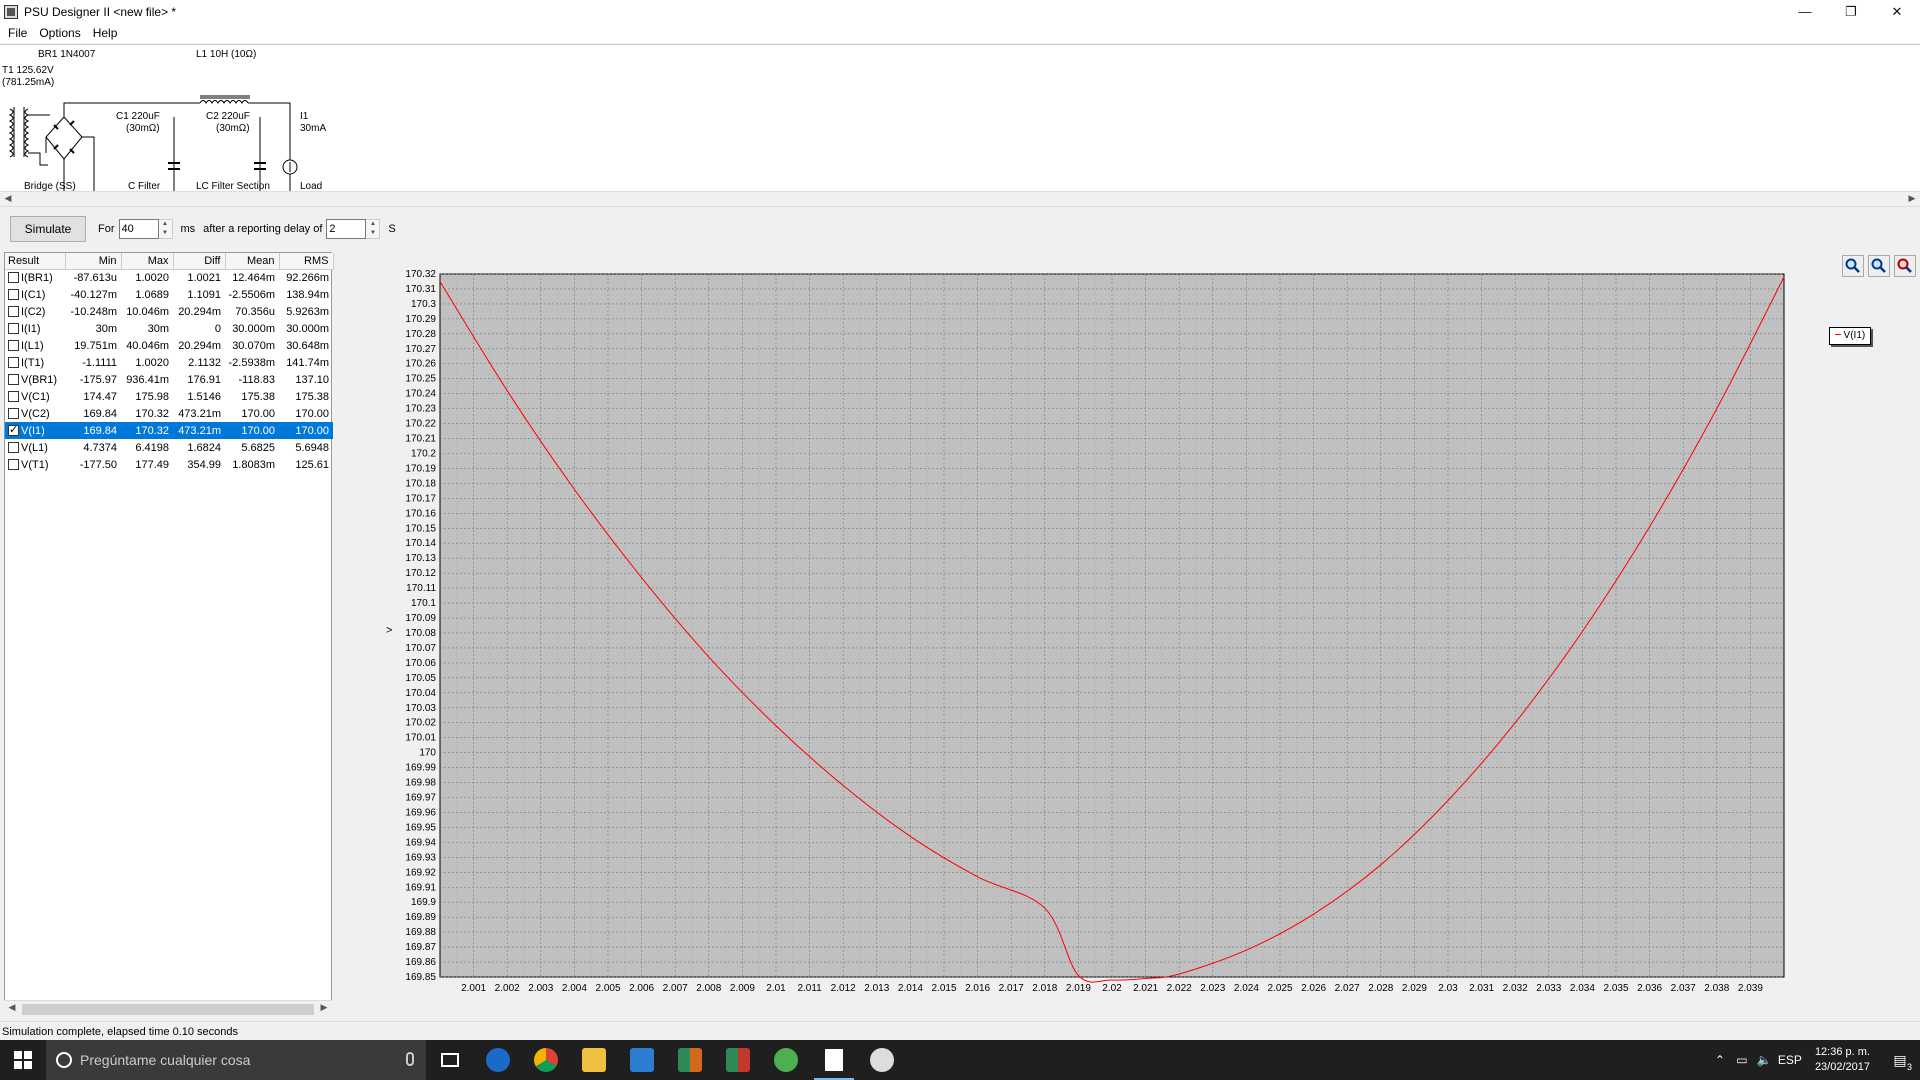 The width and height of the screenshot is (1920, 1080). What do you see at coordinates (169, 464) in the screenshot?
I see `table-row: V(T1) -177.50 177.49 354.99 1.8083m 125.61` at bounding box center [169, 464].